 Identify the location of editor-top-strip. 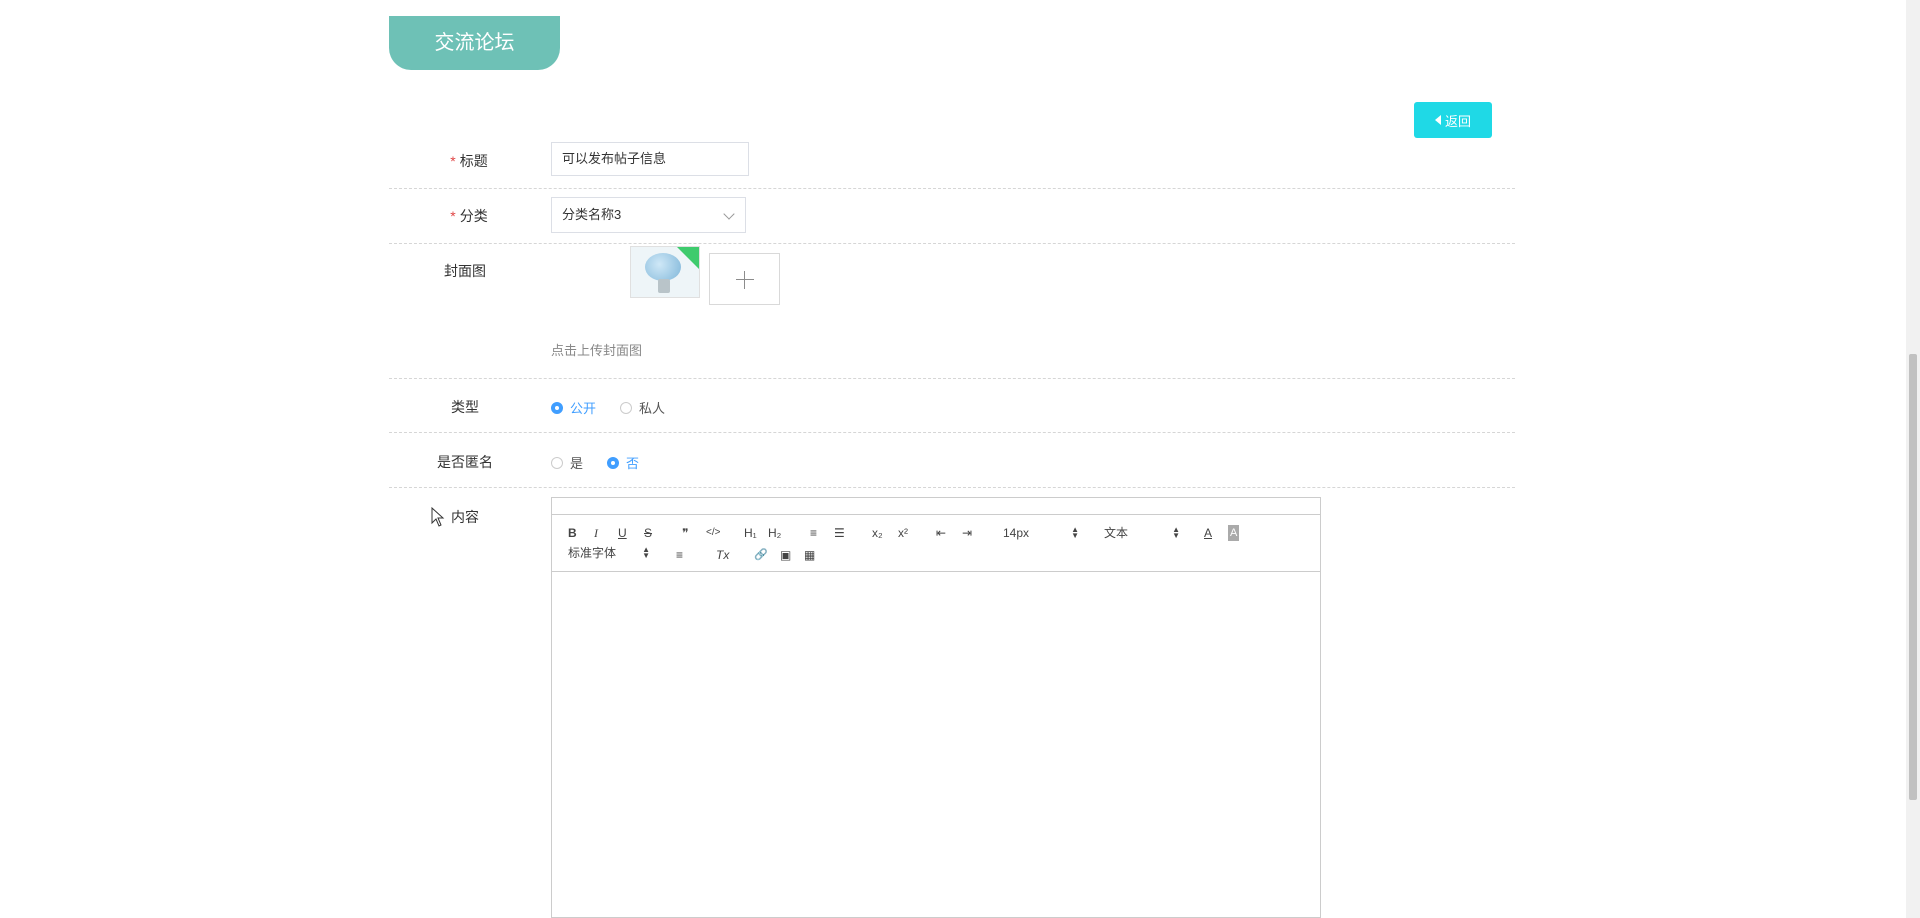
(936, 506).